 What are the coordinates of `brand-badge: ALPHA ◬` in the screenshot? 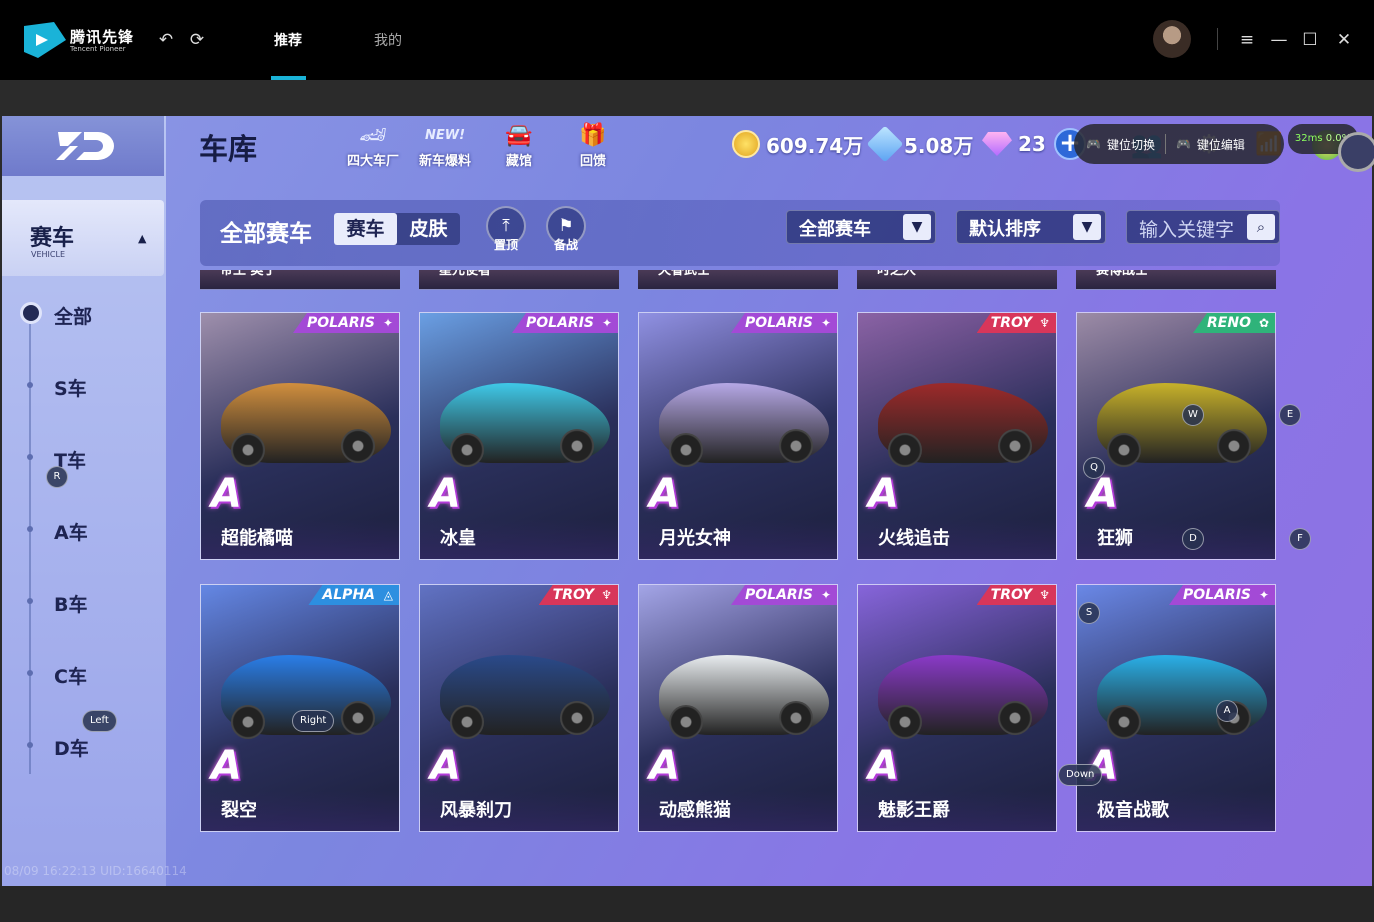 It's located at (353, 595).